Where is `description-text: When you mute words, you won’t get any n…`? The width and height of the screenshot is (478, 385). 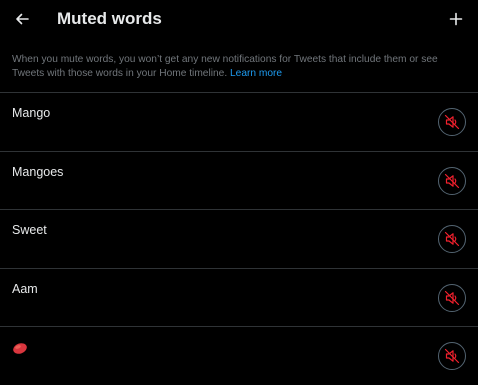 description-text: When you mute words, you won’t get any n… is located at coordinates (225, 66).